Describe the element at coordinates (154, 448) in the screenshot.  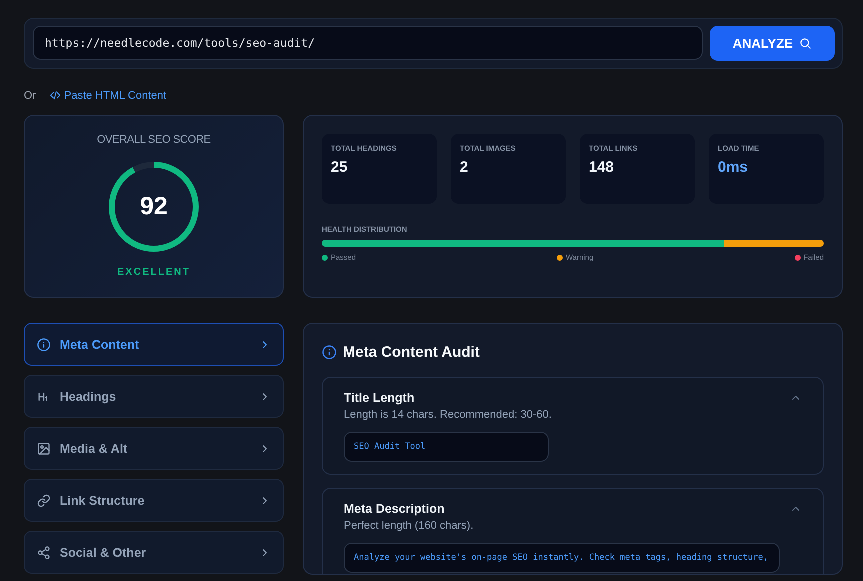
I see `sidebar-item: Media & Alt` at that location.